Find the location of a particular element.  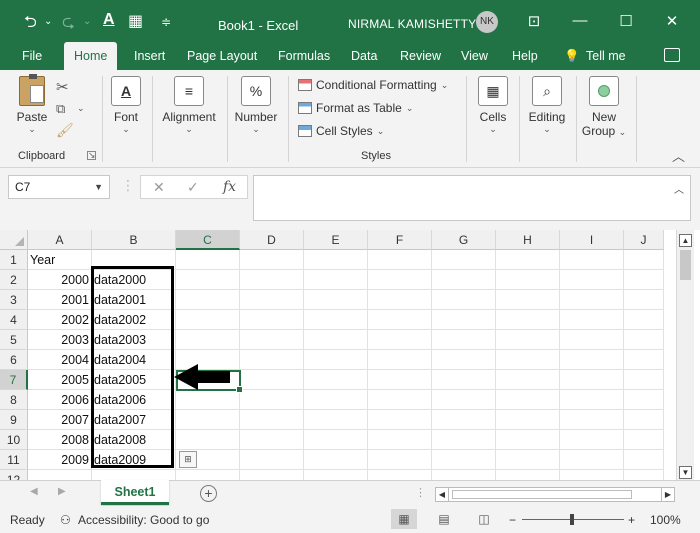

cell-j9 is located at coordinates (644, 420).